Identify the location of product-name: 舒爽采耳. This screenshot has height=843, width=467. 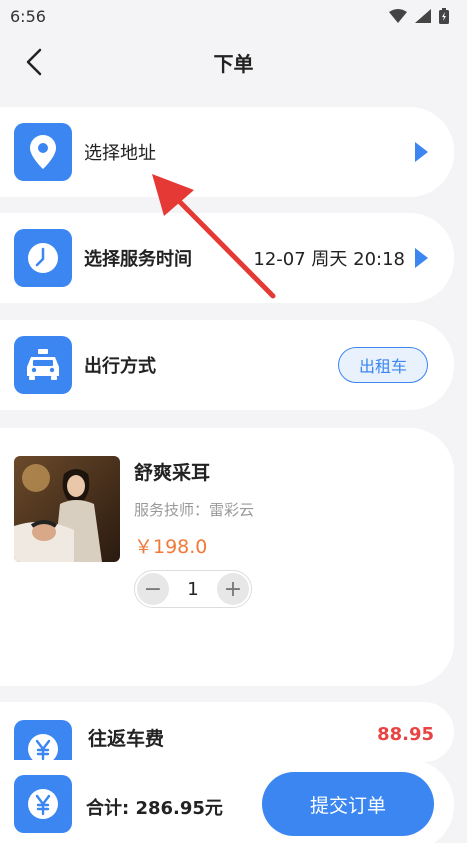
(172, 473).